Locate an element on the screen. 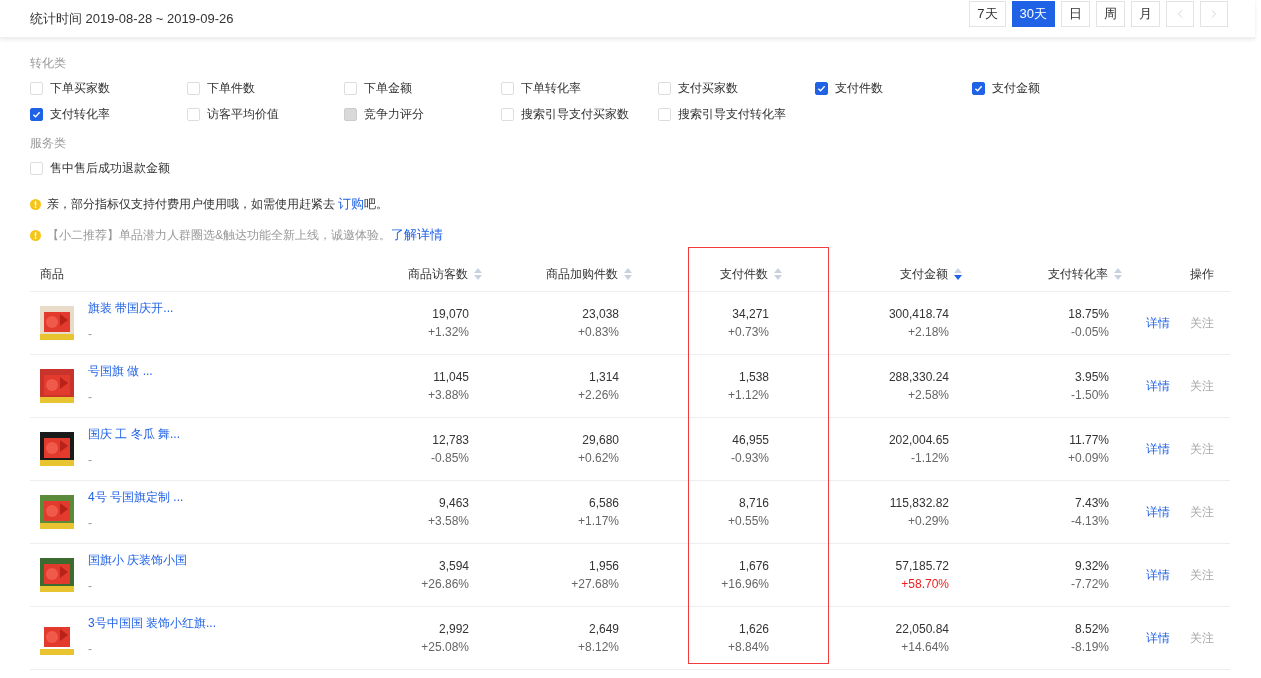 The height and width of the screenshot is (678, 1261). metric-value: 18.75% is located at coordinates (1088, 314).